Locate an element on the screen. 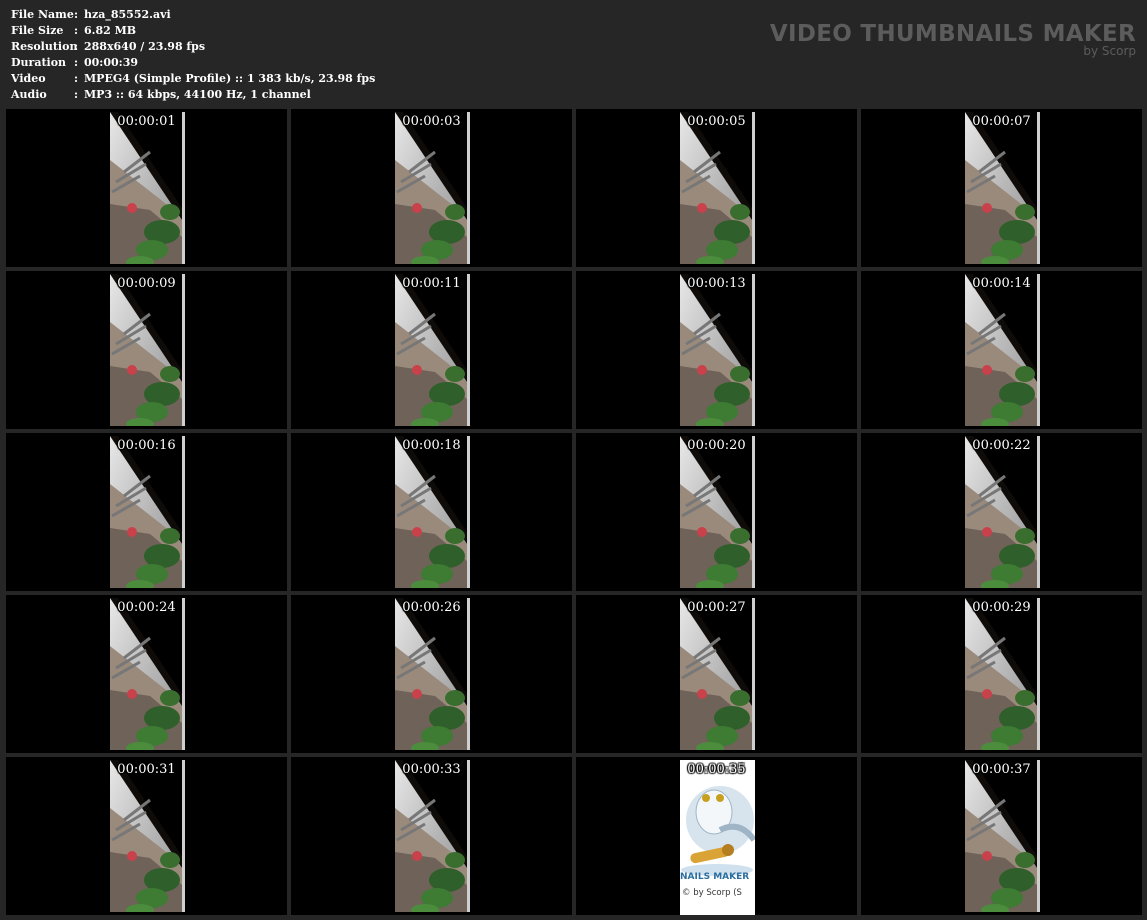 This screenshot has width=1147, height=920. thumbnail-cell: 00:00:09 is located at coordinates (146, 350).